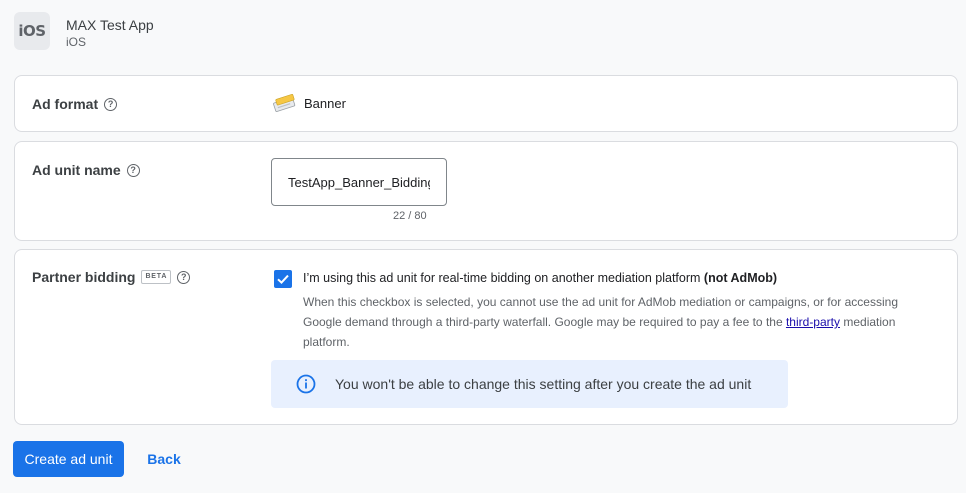  I want to click on app-name: MAX Test App, so click(110, 25).